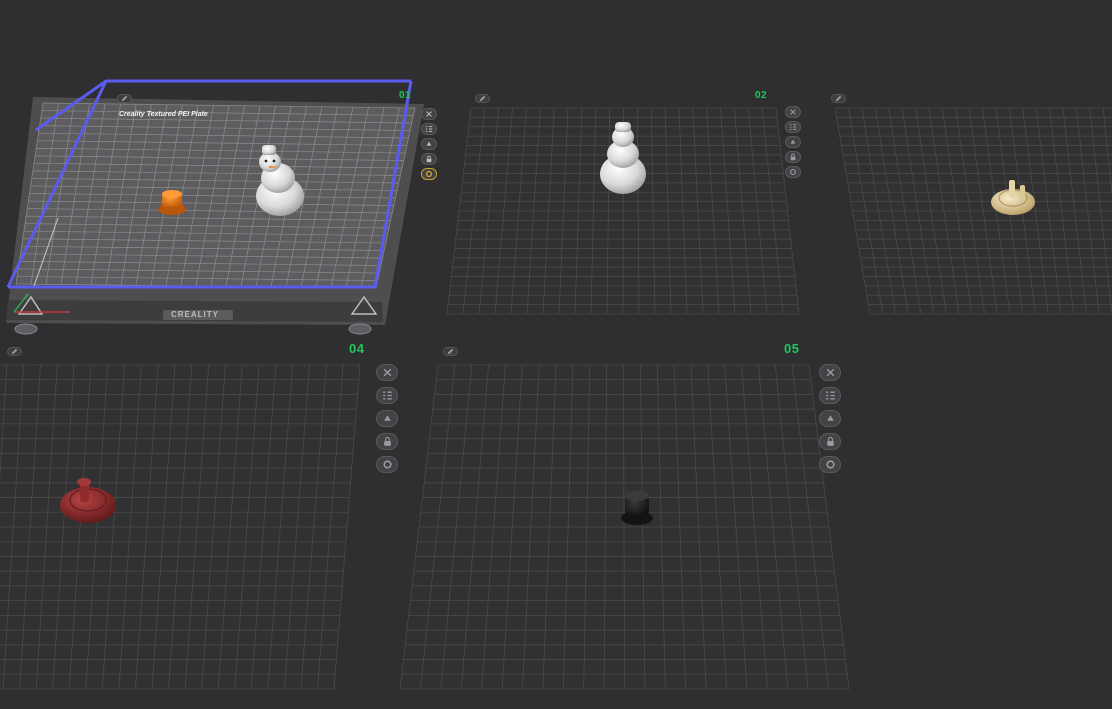 The height and width of the screenshot is (709, 1112). I want to click on plate-04-toolbar, so click(387, 418).